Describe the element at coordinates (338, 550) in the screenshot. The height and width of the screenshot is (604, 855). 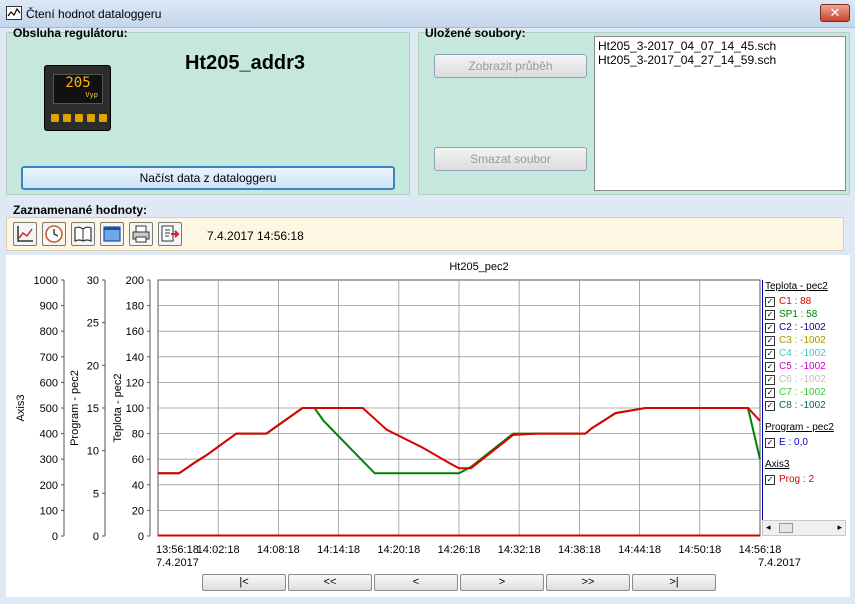
I see `x-tick-label: 14:14:18` at that location.